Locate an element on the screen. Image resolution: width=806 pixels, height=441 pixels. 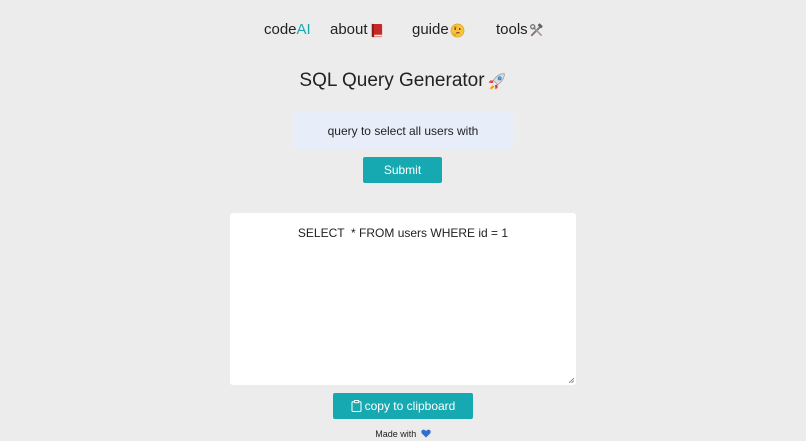
sql-output-text: SELECT * FROM users WHERE id = 1 is located at coordinates (403, 233).